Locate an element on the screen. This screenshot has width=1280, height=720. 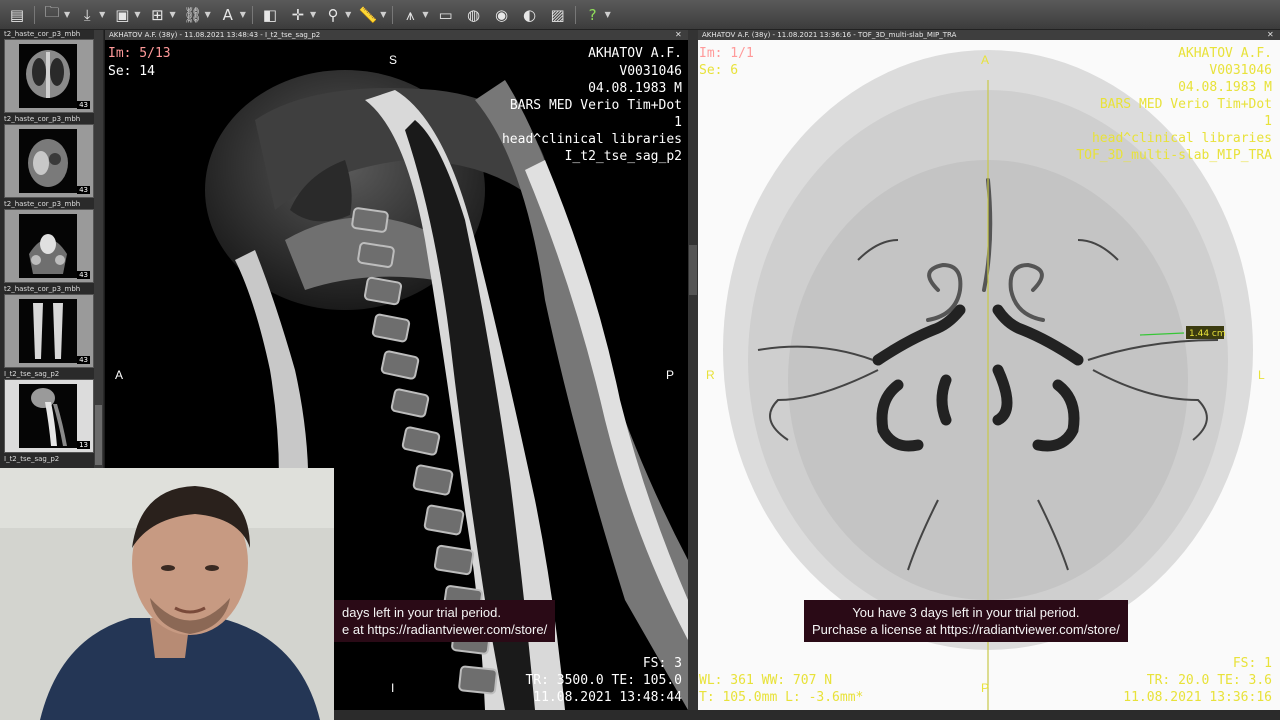
presenter-video-image is located at coordinates (167, 594).